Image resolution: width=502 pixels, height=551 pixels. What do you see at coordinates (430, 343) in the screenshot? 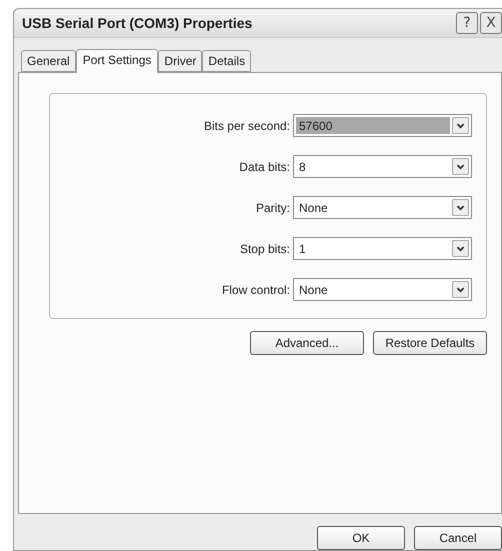
I see `panel-button: Restore Defaults` at bounding box center [430, 343].